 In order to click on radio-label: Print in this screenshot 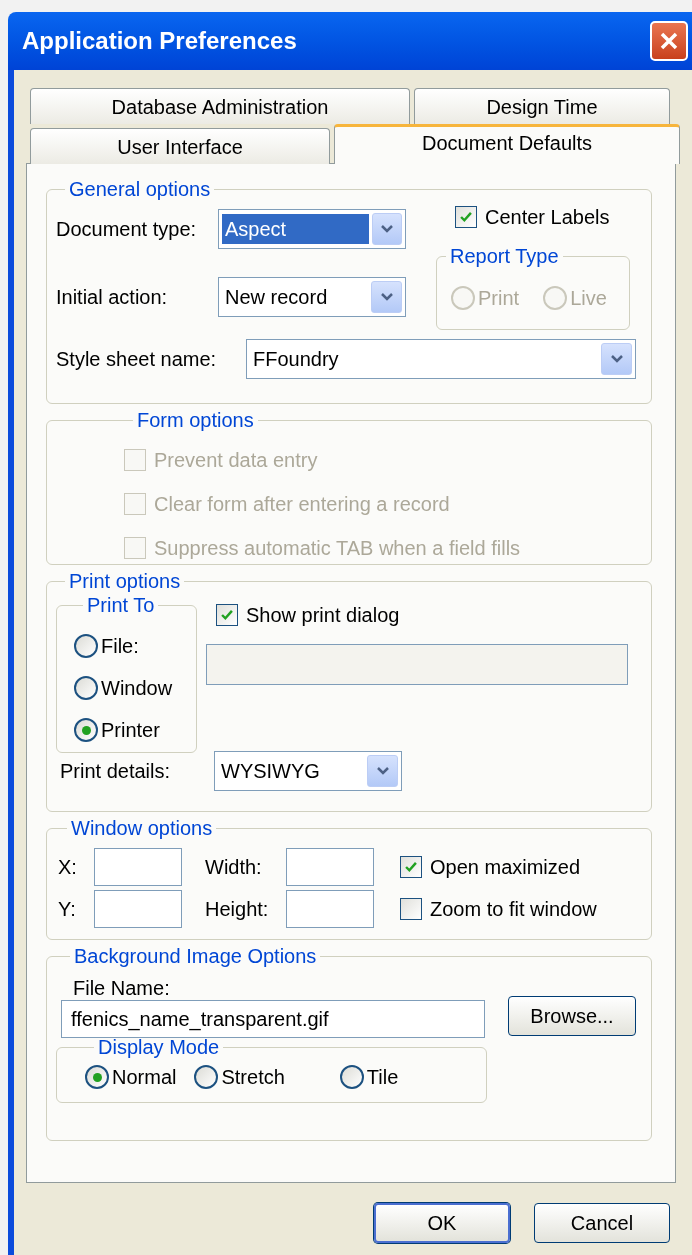, I will do `click(499, 298)`.